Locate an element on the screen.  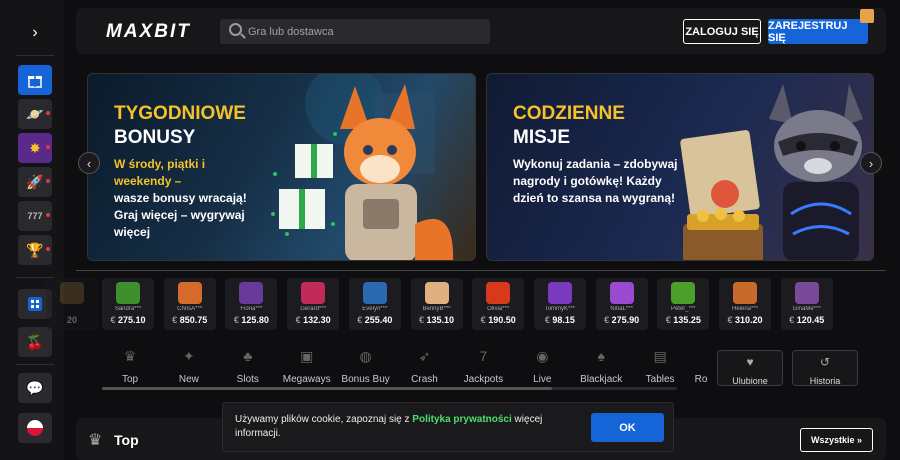
winner-name: NinaL*** is located at coordinates (621, 309).